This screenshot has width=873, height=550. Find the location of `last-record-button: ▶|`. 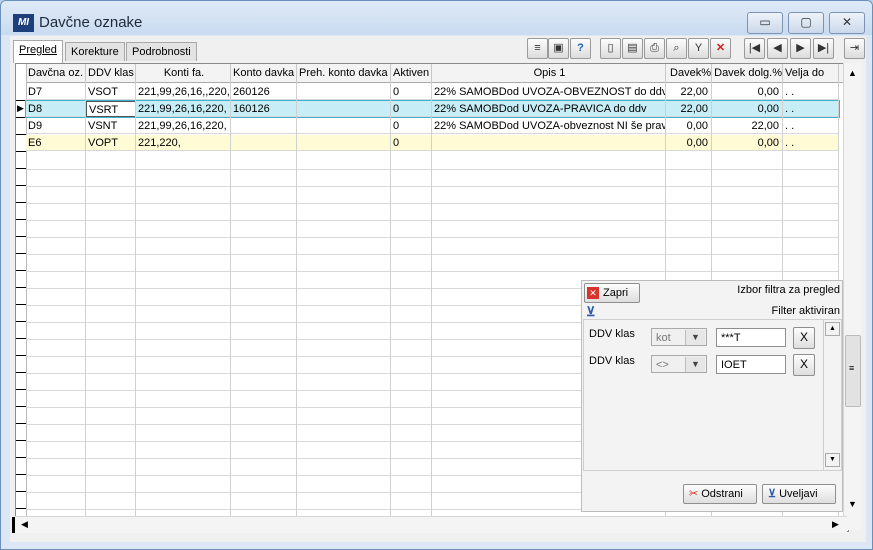

last-record-button: ▶| is located at coordinates (823, 48).